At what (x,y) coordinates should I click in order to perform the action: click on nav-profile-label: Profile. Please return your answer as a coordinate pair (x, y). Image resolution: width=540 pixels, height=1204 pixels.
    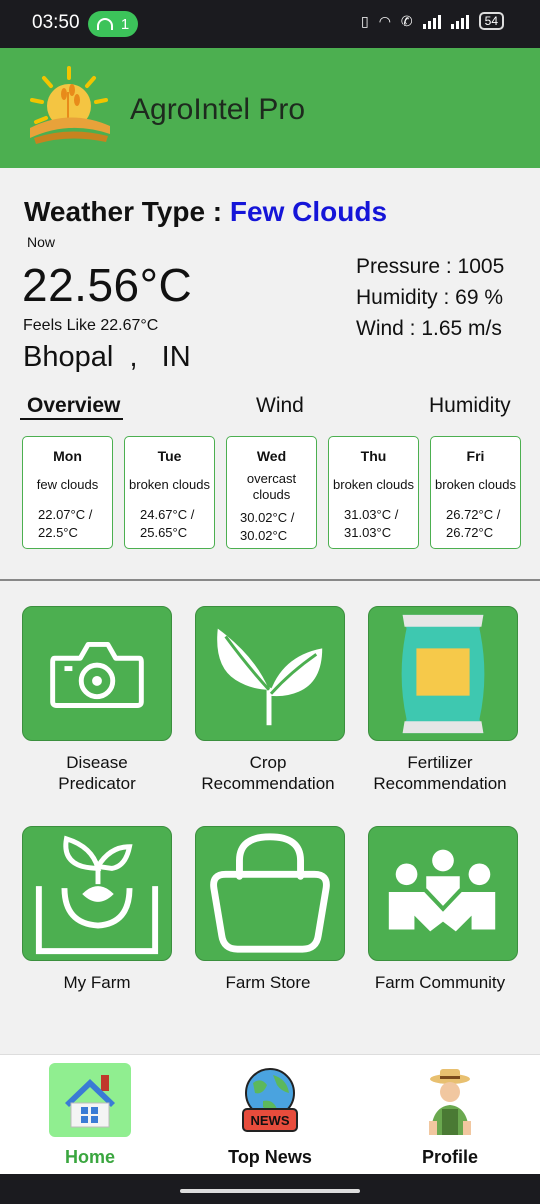
    Looking at the image, I should click on (449, 1157).